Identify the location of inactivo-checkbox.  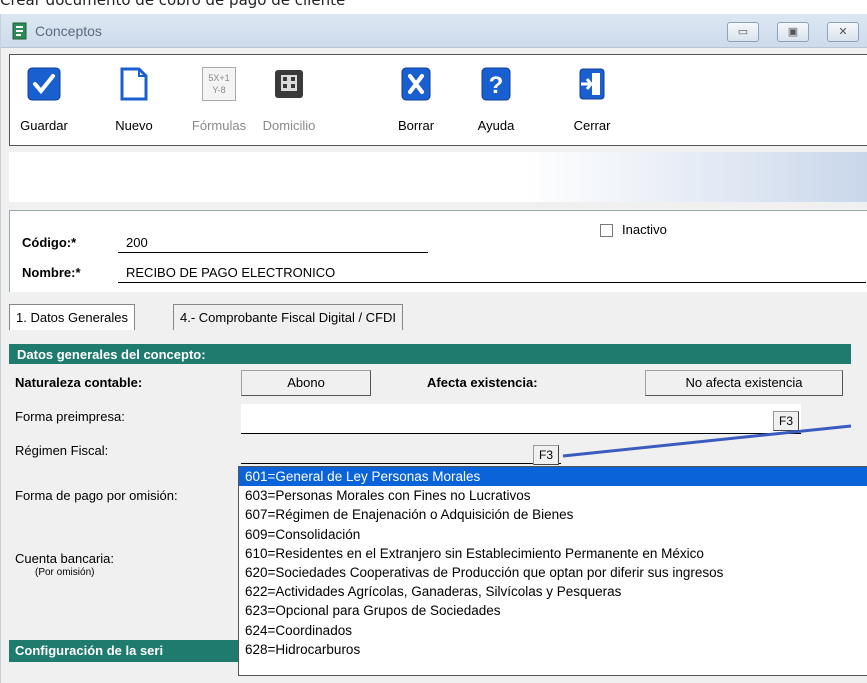
(606, 230).